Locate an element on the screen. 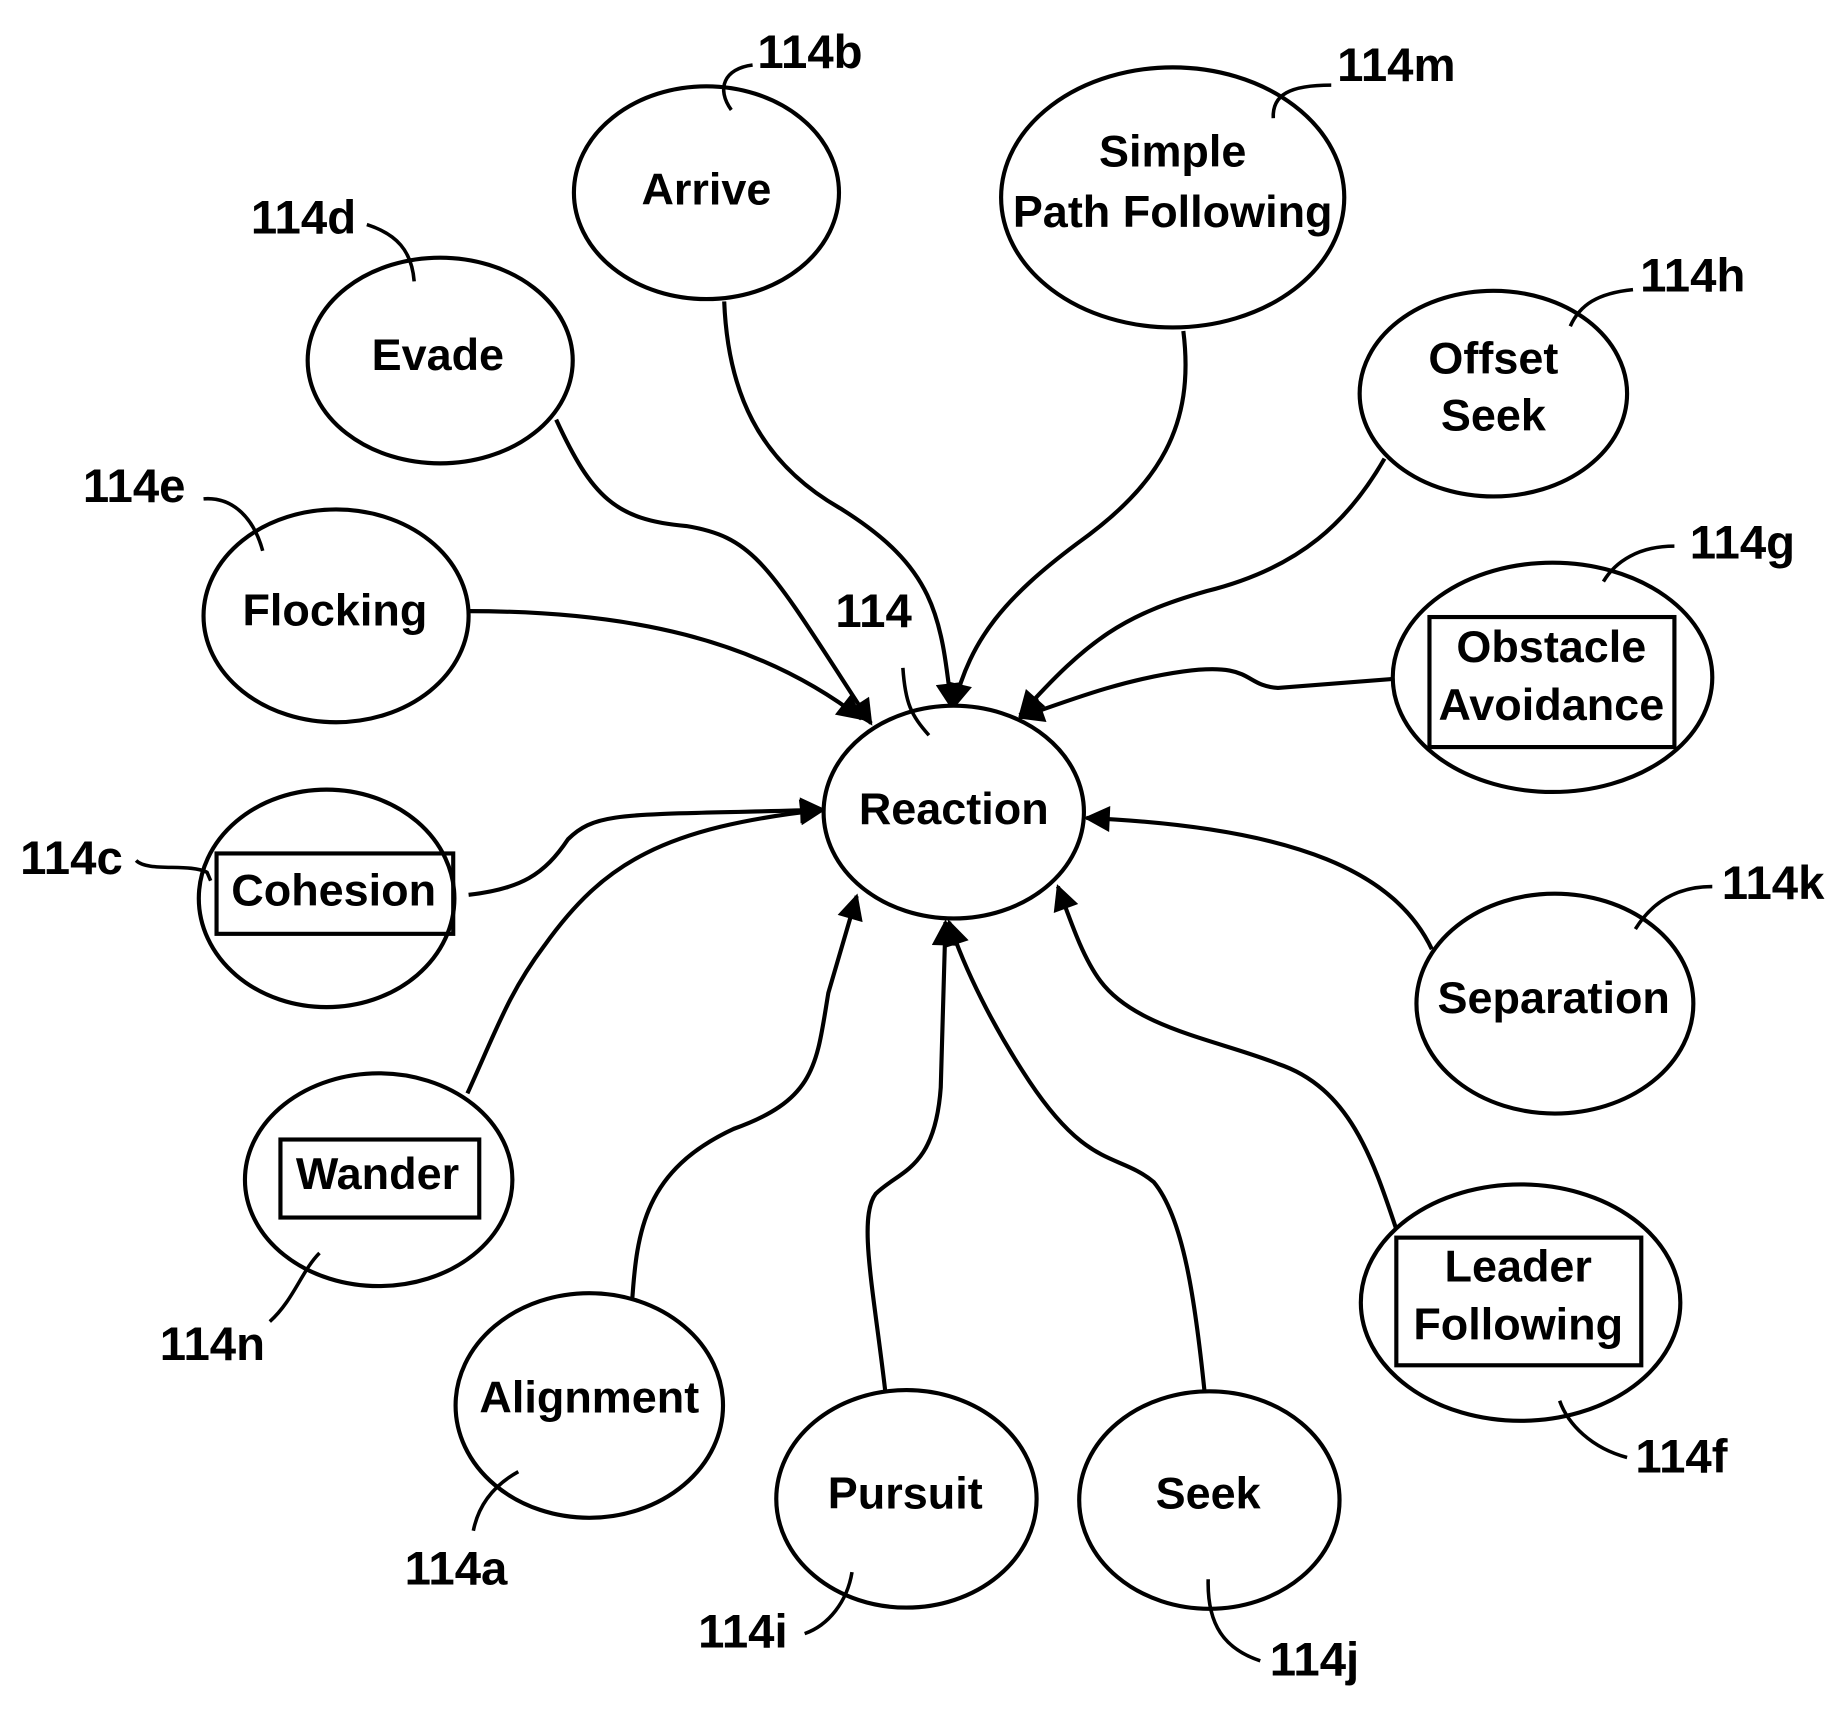 The image size is (1846, 1714). ref-label: 114k is located at coordinates (1773, 883).